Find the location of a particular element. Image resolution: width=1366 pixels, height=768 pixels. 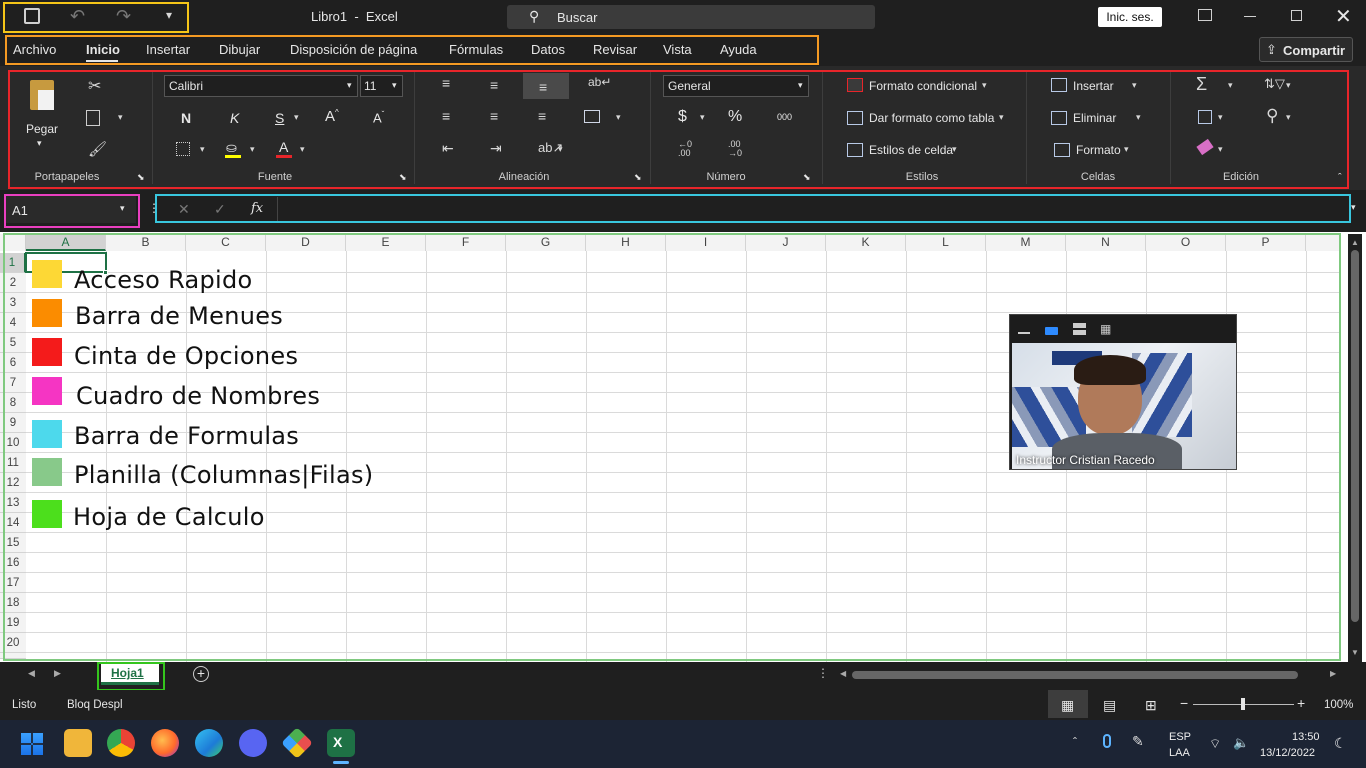

conditional-format-icon is located at coordinates (855, 85).